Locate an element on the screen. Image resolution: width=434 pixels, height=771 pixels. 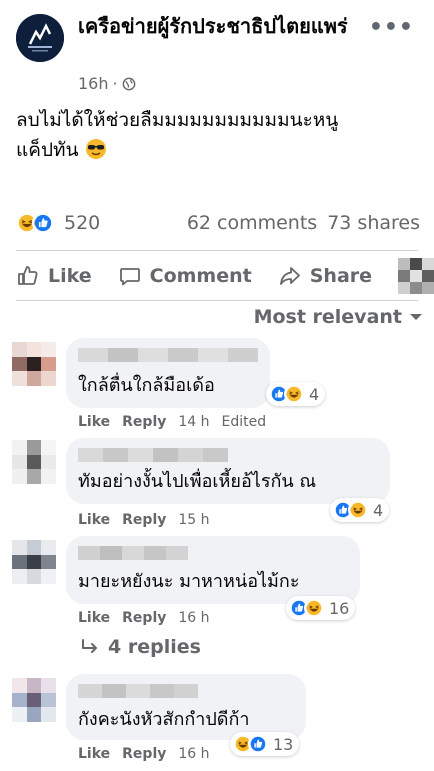
post-text-line-2-text: แค็ปทัน is located at coordinates (47, 150).